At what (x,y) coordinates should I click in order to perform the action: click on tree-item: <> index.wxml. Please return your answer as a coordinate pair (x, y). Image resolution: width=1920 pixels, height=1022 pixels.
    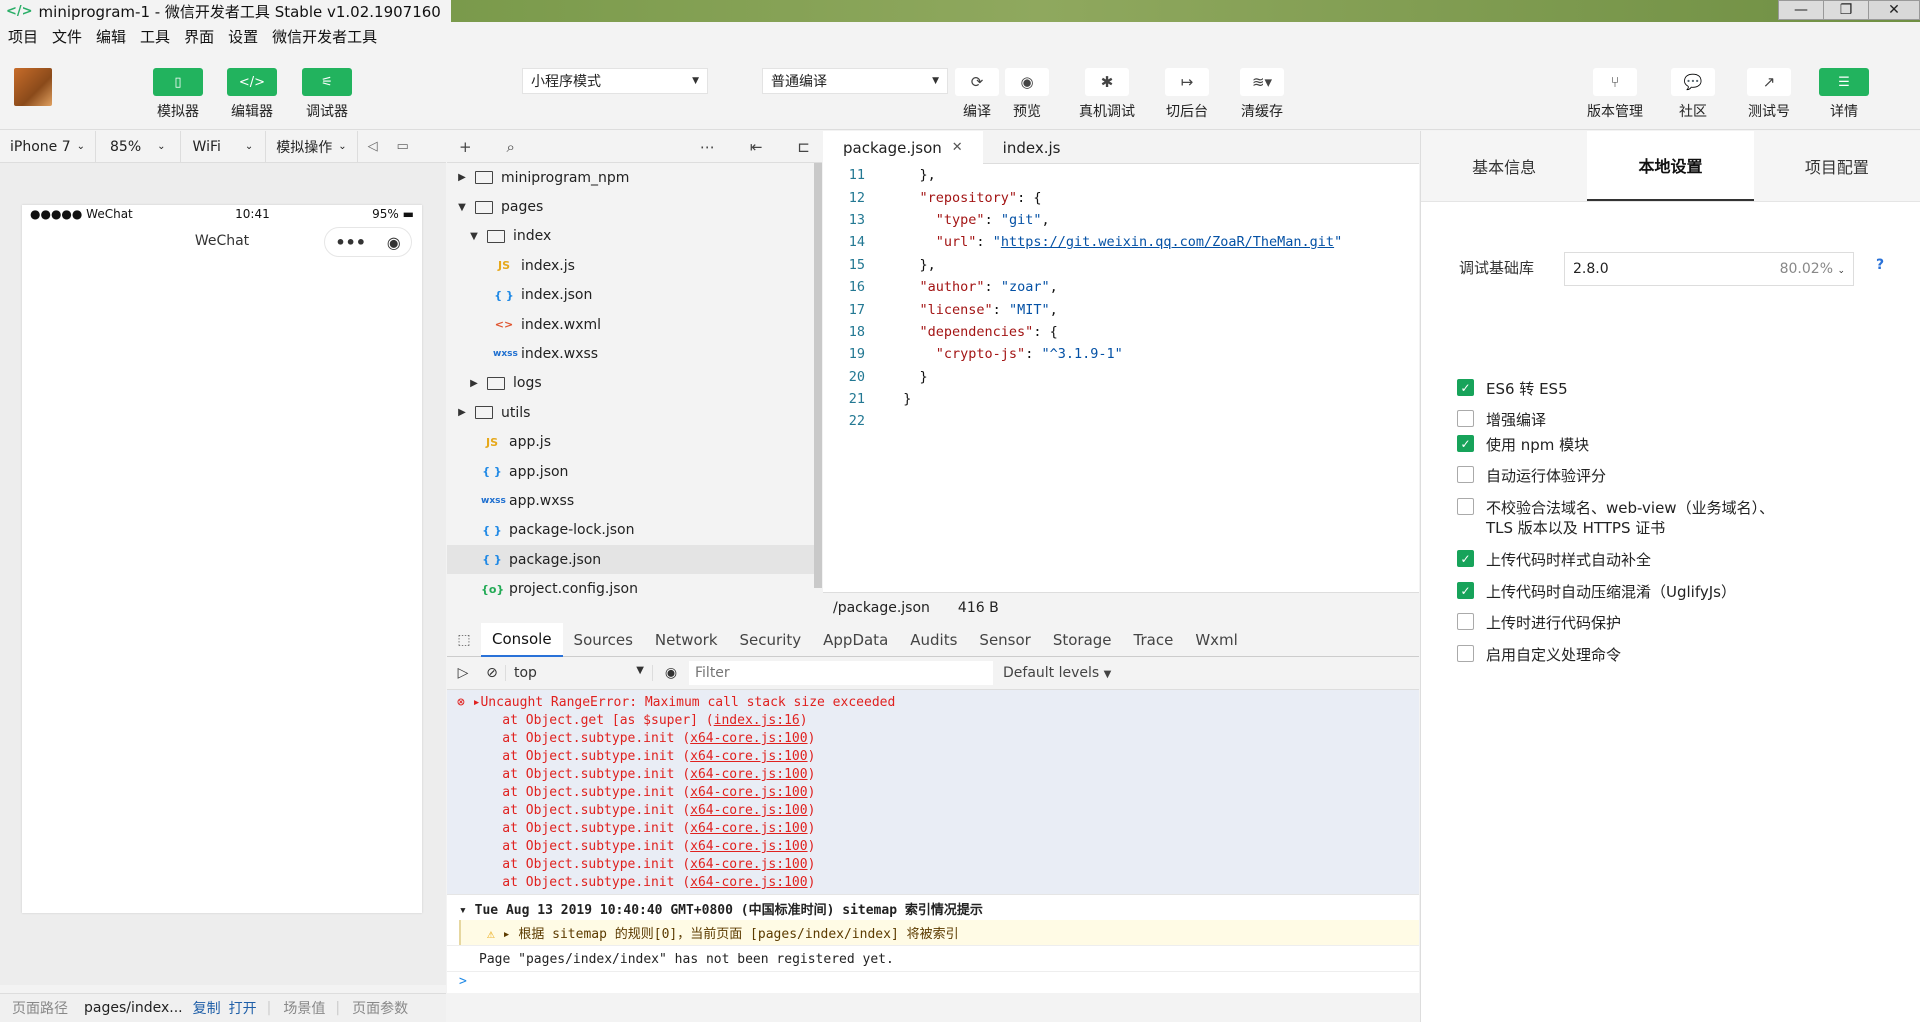
    Looking at the image, I should click on (634, 324).